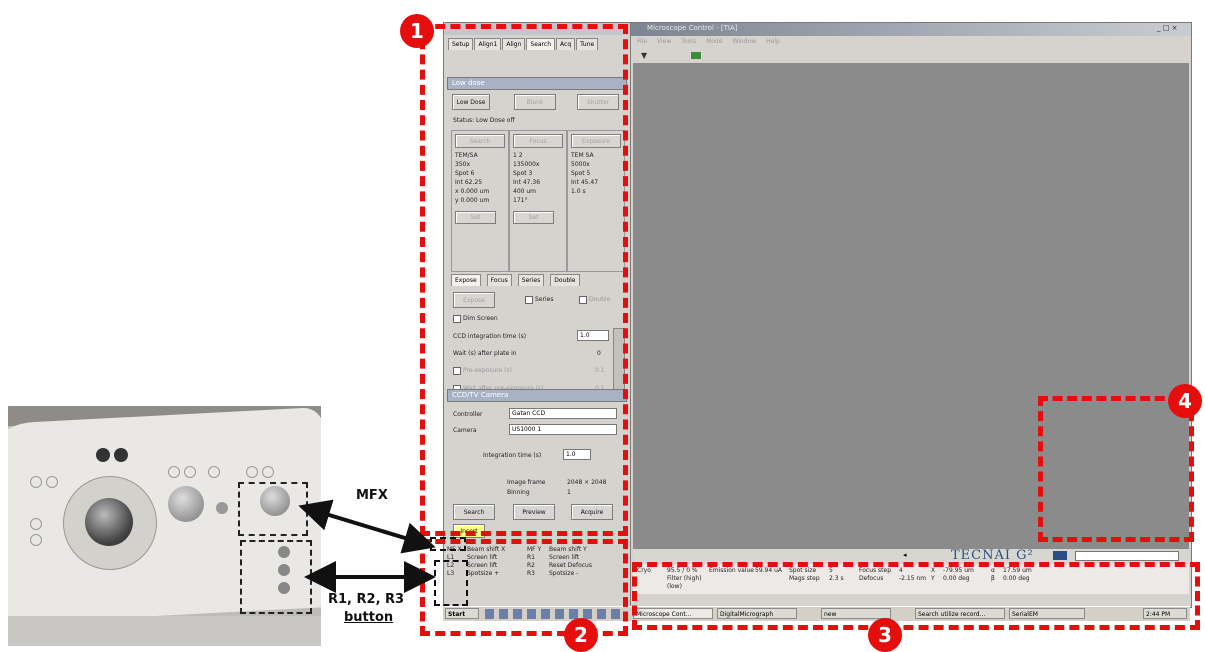 This screenshot has width=1205, height=652. Describe the element at coordinates (369, 617) in the screenshot. I see `button-label: button` at that location.